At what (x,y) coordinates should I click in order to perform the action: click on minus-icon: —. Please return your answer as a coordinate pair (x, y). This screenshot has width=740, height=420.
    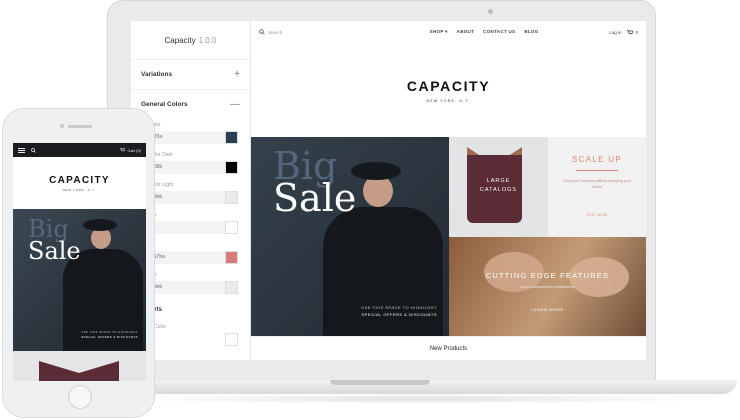
    Looking at the image, I should click on (235, 104).